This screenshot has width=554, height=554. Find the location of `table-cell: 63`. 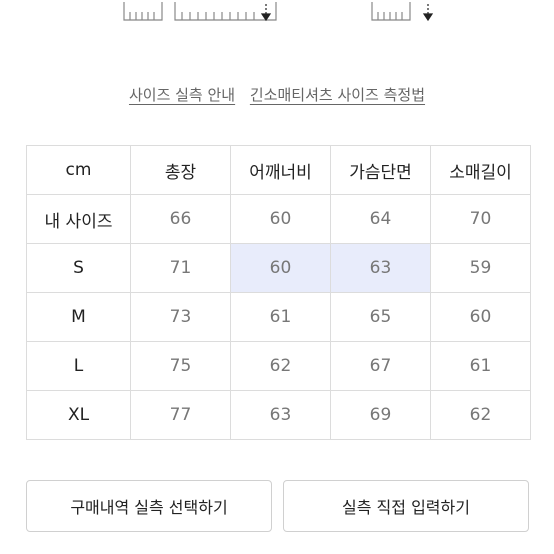

table-cell: 63 is located at coordinates (280, 415).